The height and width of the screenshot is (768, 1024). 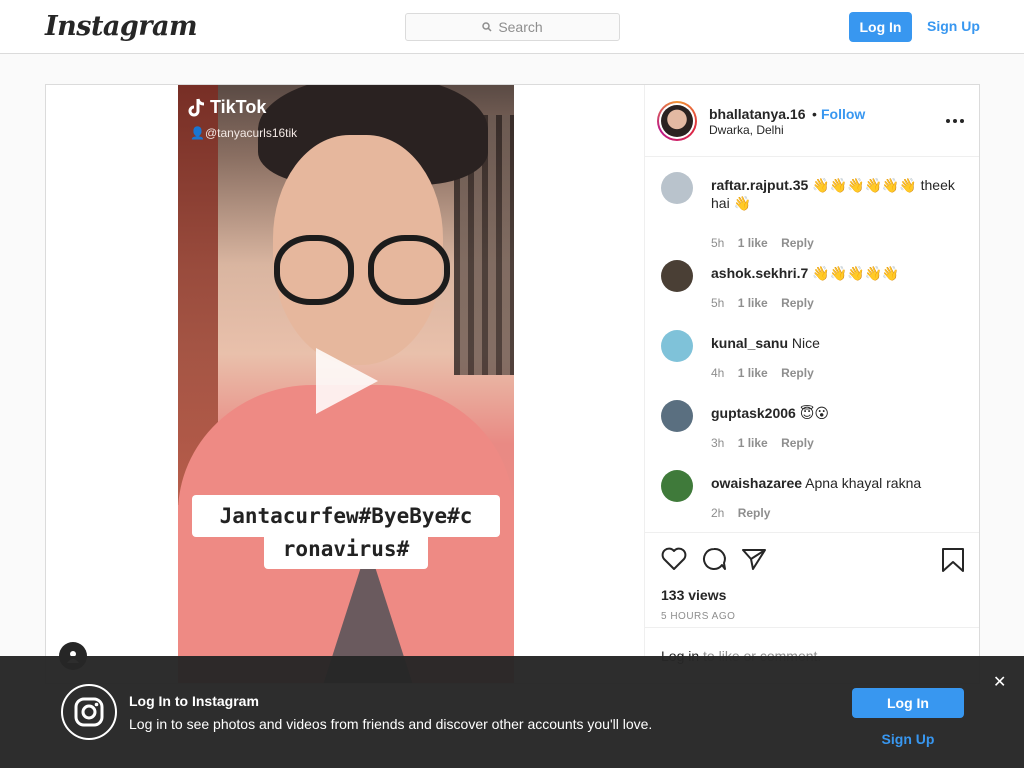 What do you see at coordinates (908, 739) in the screenshot?
I see `banner-signup-link: Sign Up` at bounding box center [908, 739].